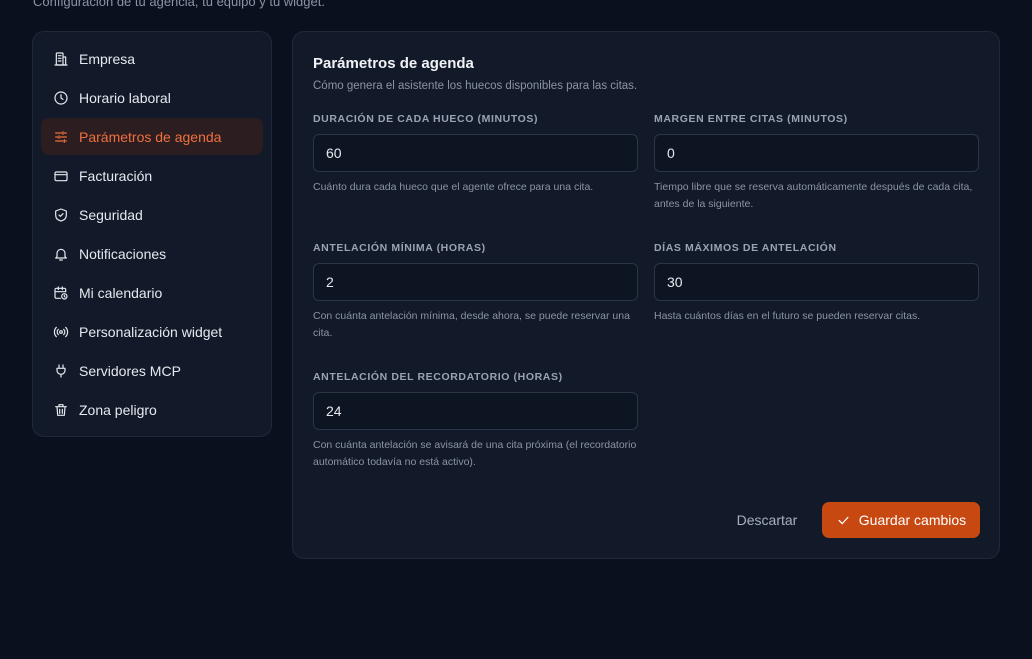 The width and height of the screenshot is (1032, 659). What do you see at coordinates (125, 97) in the screenshot?
I see `sidebar-item-label: Horario laboral` at bounding box center [125, 97].